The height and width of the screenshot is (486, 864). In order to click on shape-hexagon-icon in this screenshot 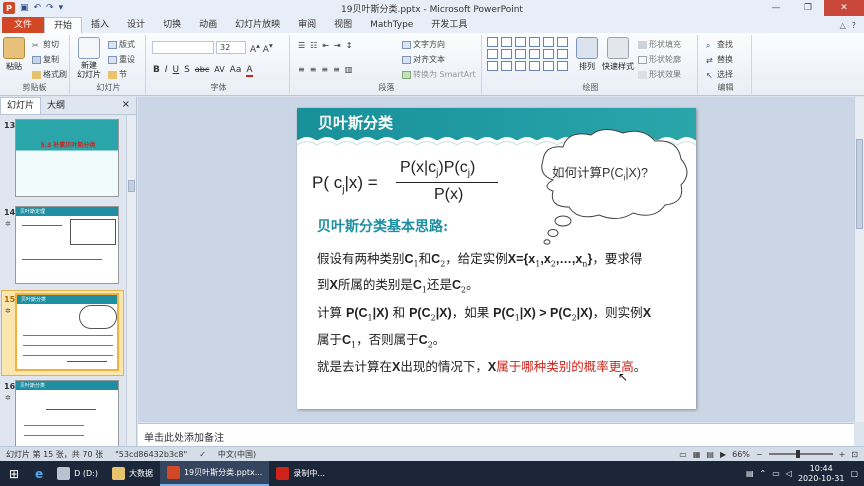, I will do `click(534, 54)`.